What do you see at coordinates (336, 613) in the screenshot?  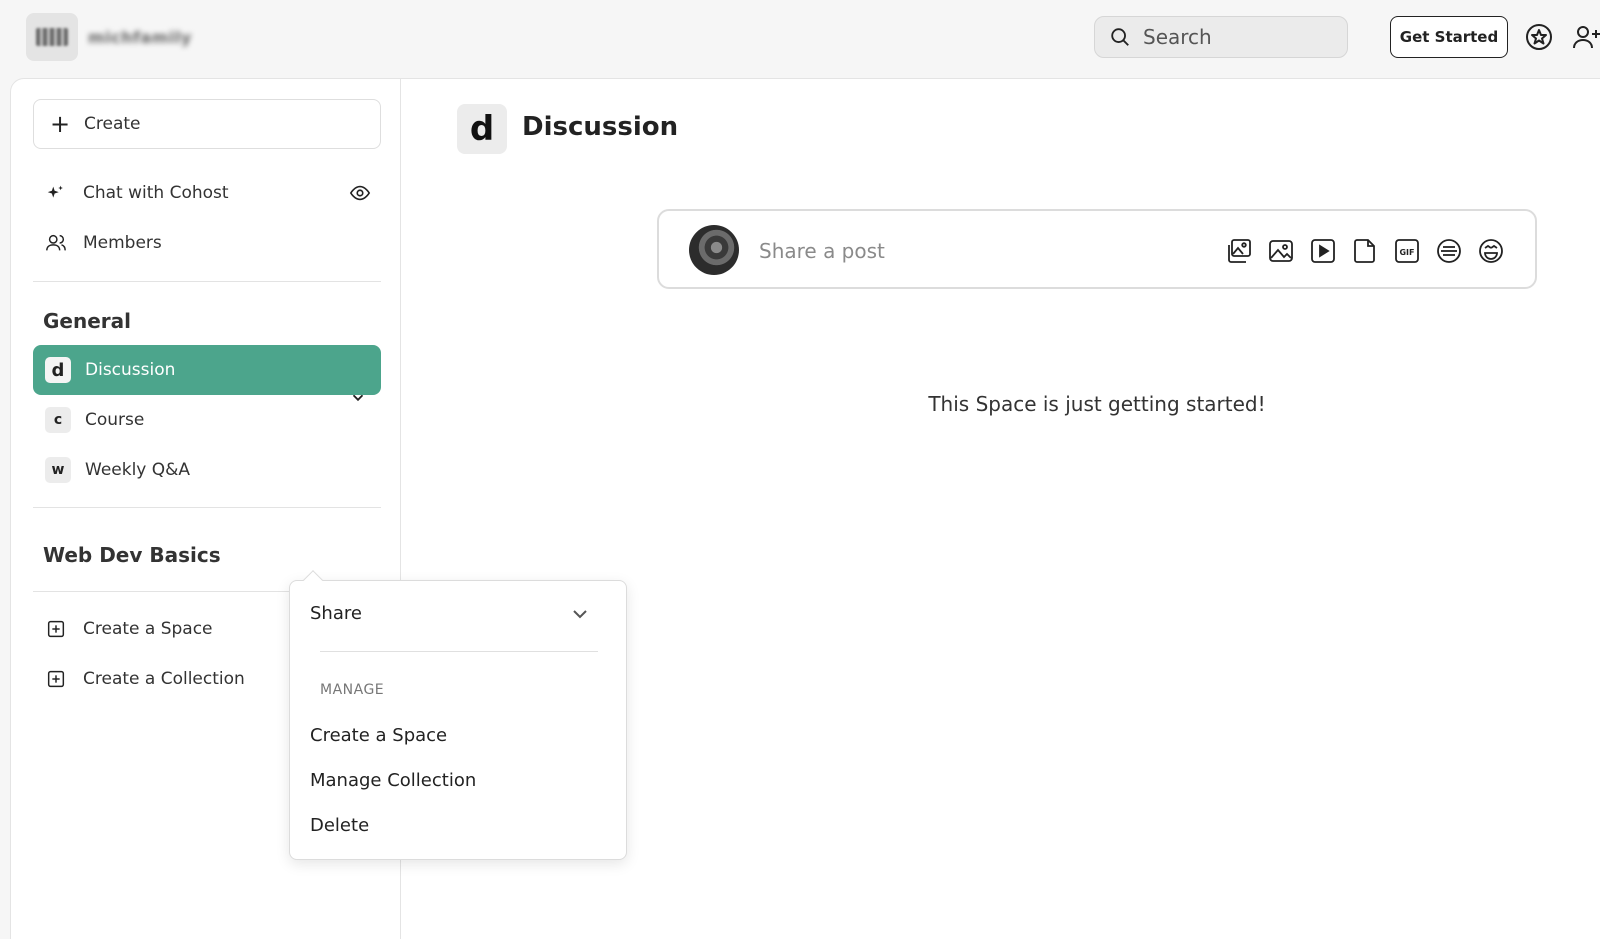 I see `menu-item-share: Share` at bounding box center [336, 613].